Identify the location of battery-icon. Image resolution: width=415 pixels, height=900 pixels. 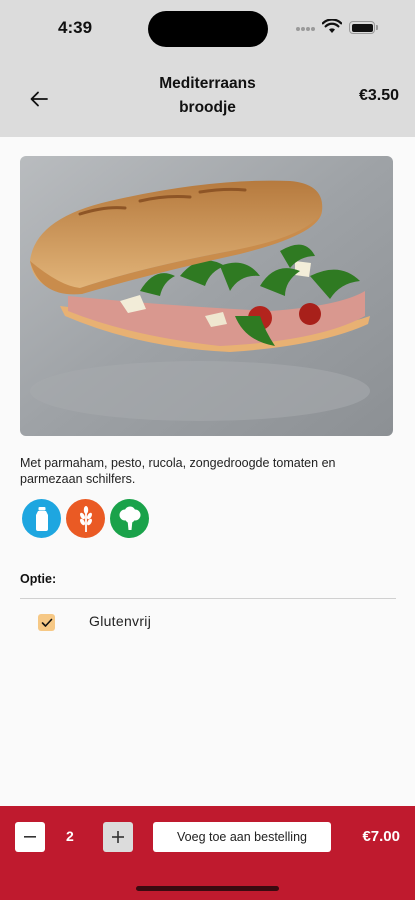
(363, 27).